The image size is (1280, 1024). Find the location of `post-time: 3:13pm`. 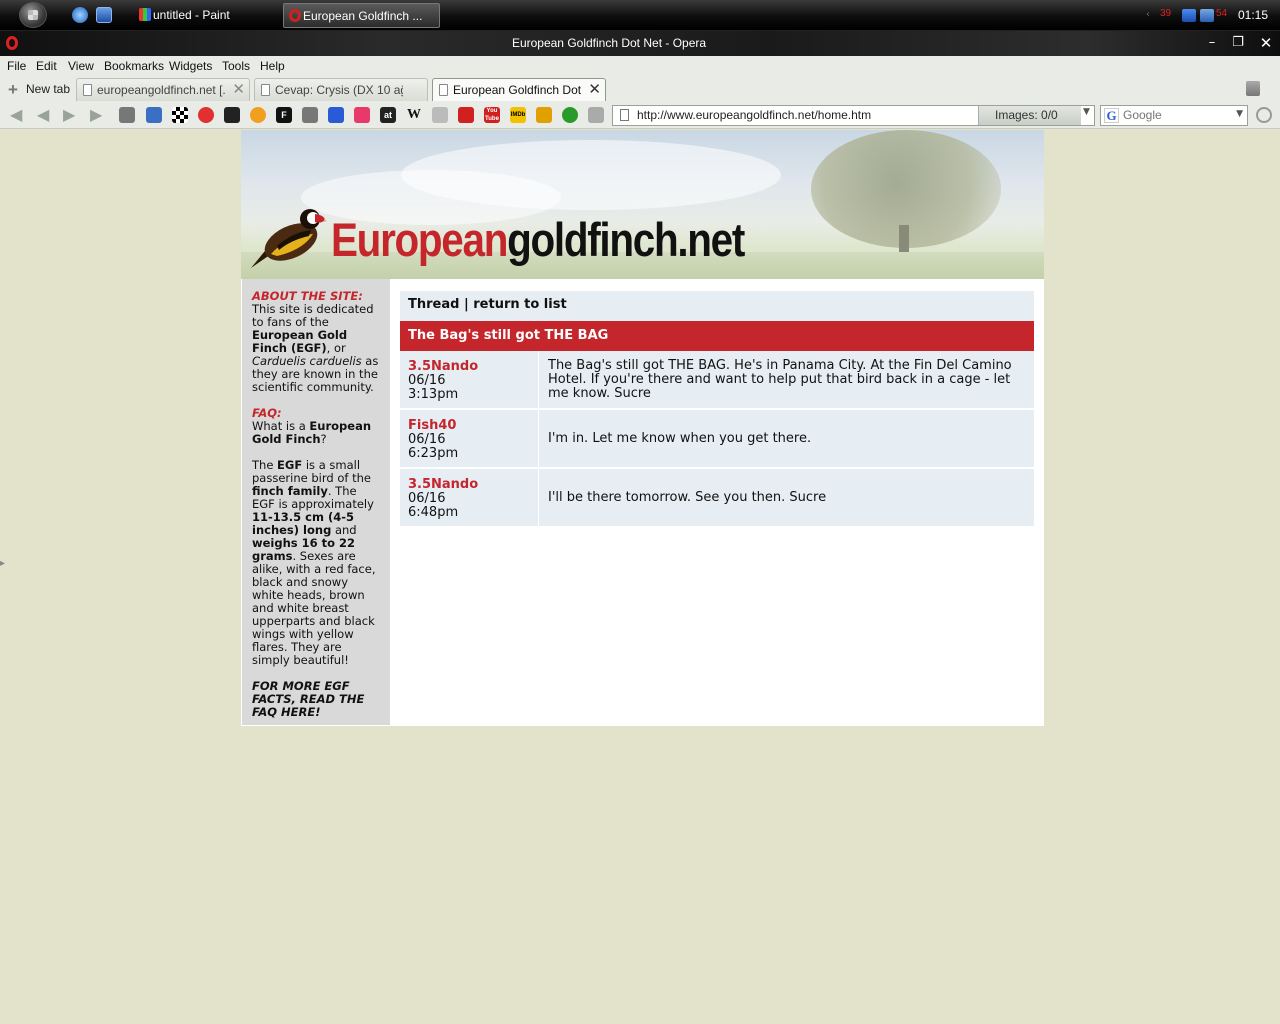

post-time: 3:13pm is located at coordinates (433, 394).